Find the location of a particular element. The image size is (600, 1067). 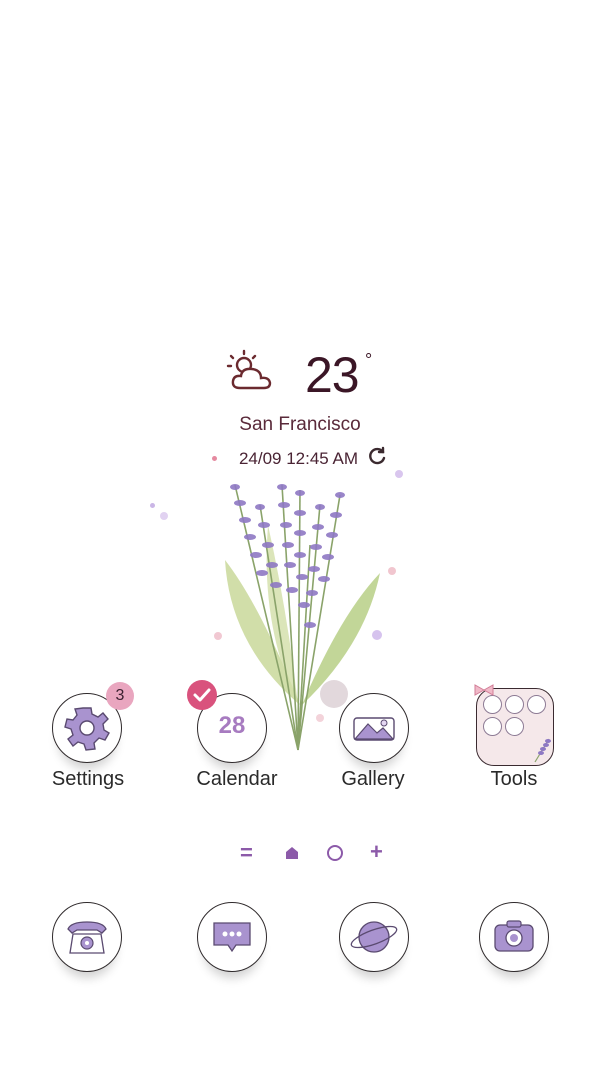

camera-icon is located at coordinates (514, 936).